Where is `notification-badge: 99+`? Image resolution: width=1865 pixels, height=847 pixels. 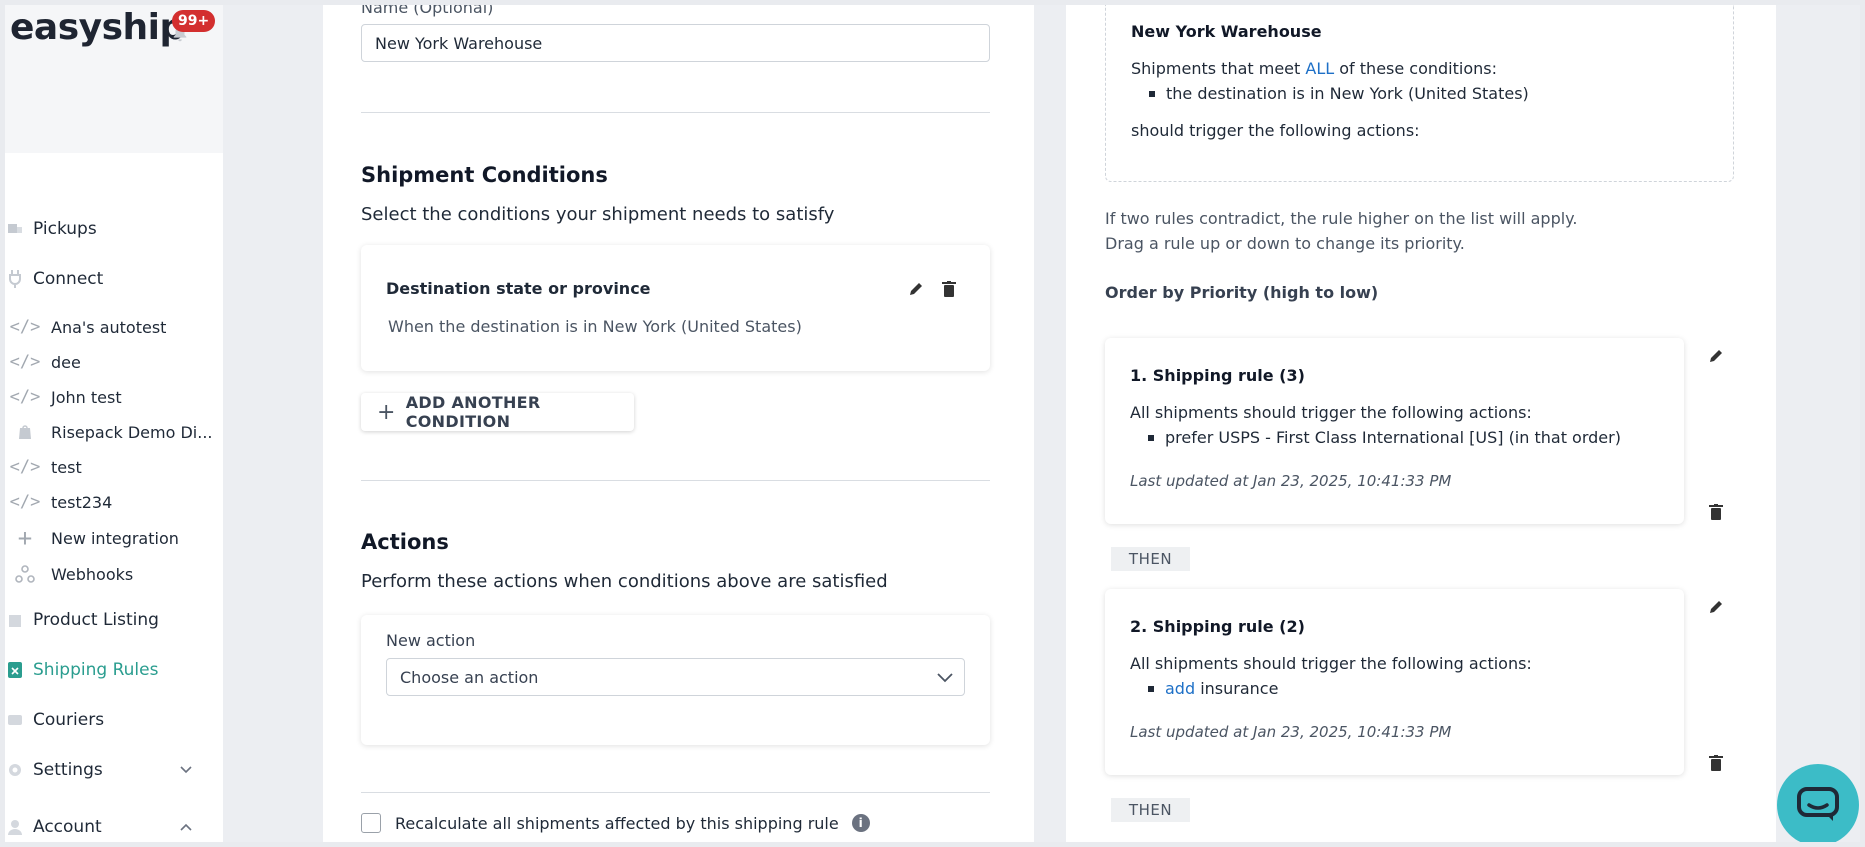
notification-badge: 99+ is located at coordinates (194, 21).